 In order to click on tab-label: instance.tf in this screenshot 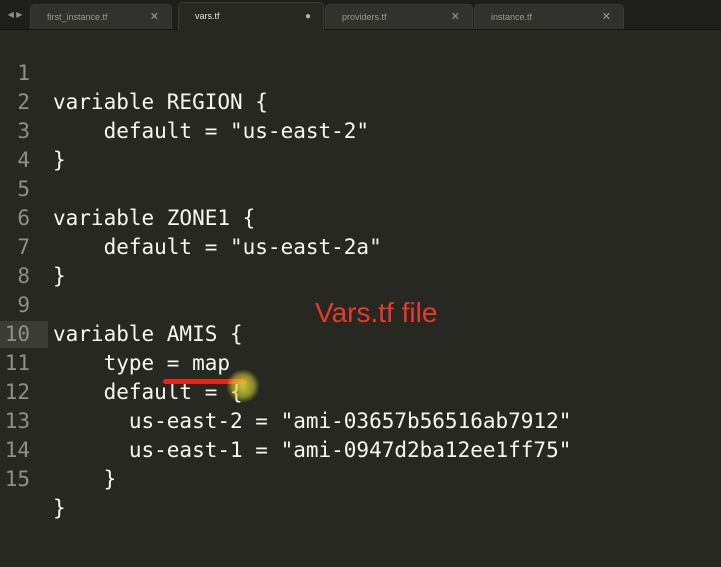, I will do `click(512, 17)`.